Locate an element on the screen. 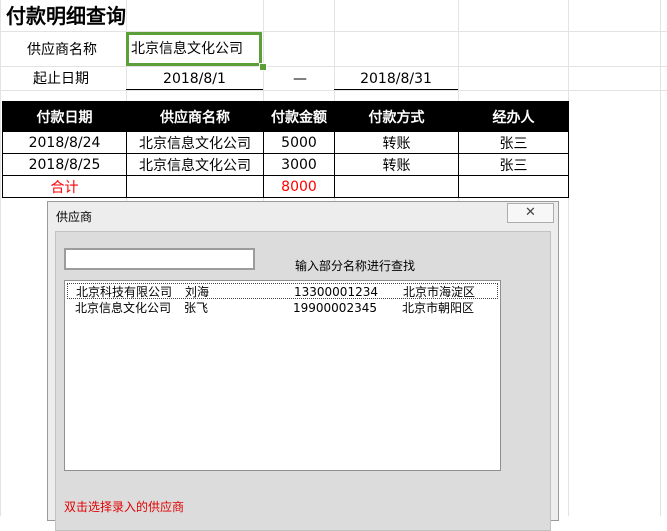 The width and height of the screenshot is (667, 531). search-input is located at coordinates (159, 259).